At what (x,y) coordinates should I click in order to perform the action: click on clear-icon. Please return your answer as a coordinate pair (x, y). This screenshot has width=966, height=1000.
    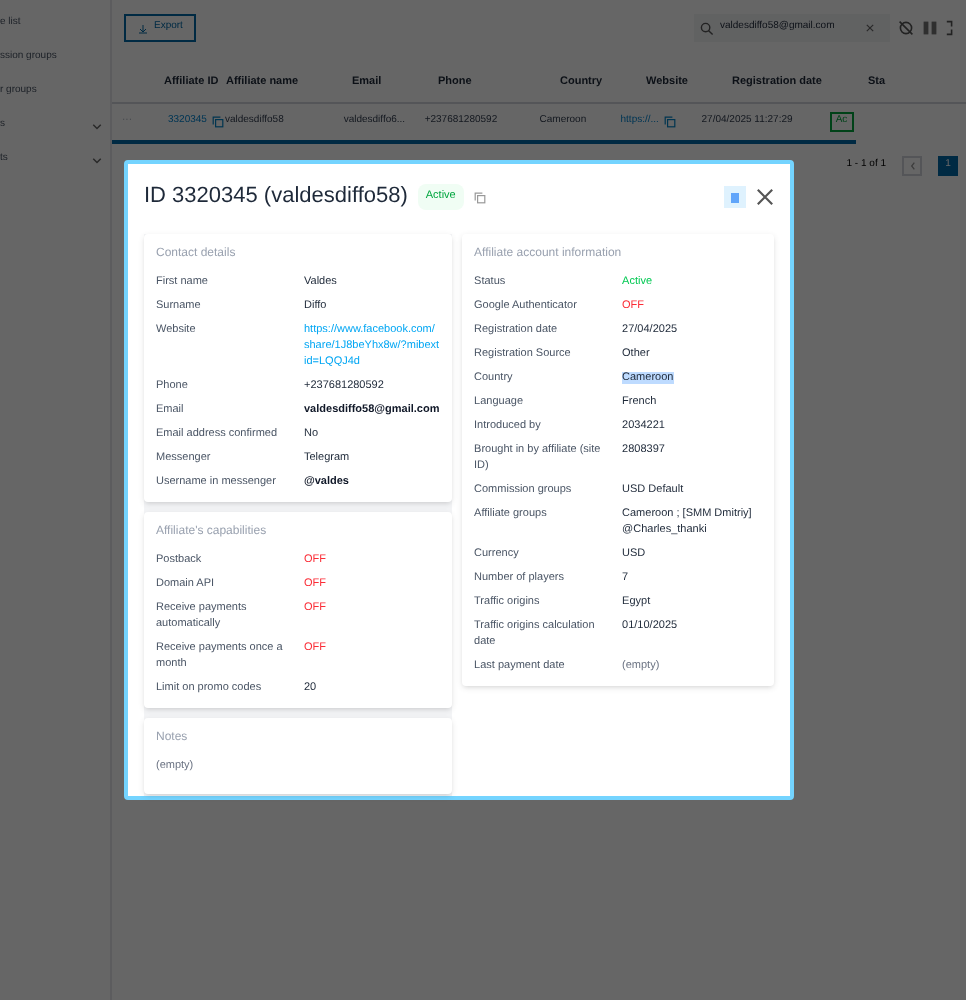
    Looking at the image, I should click on (870, 28).